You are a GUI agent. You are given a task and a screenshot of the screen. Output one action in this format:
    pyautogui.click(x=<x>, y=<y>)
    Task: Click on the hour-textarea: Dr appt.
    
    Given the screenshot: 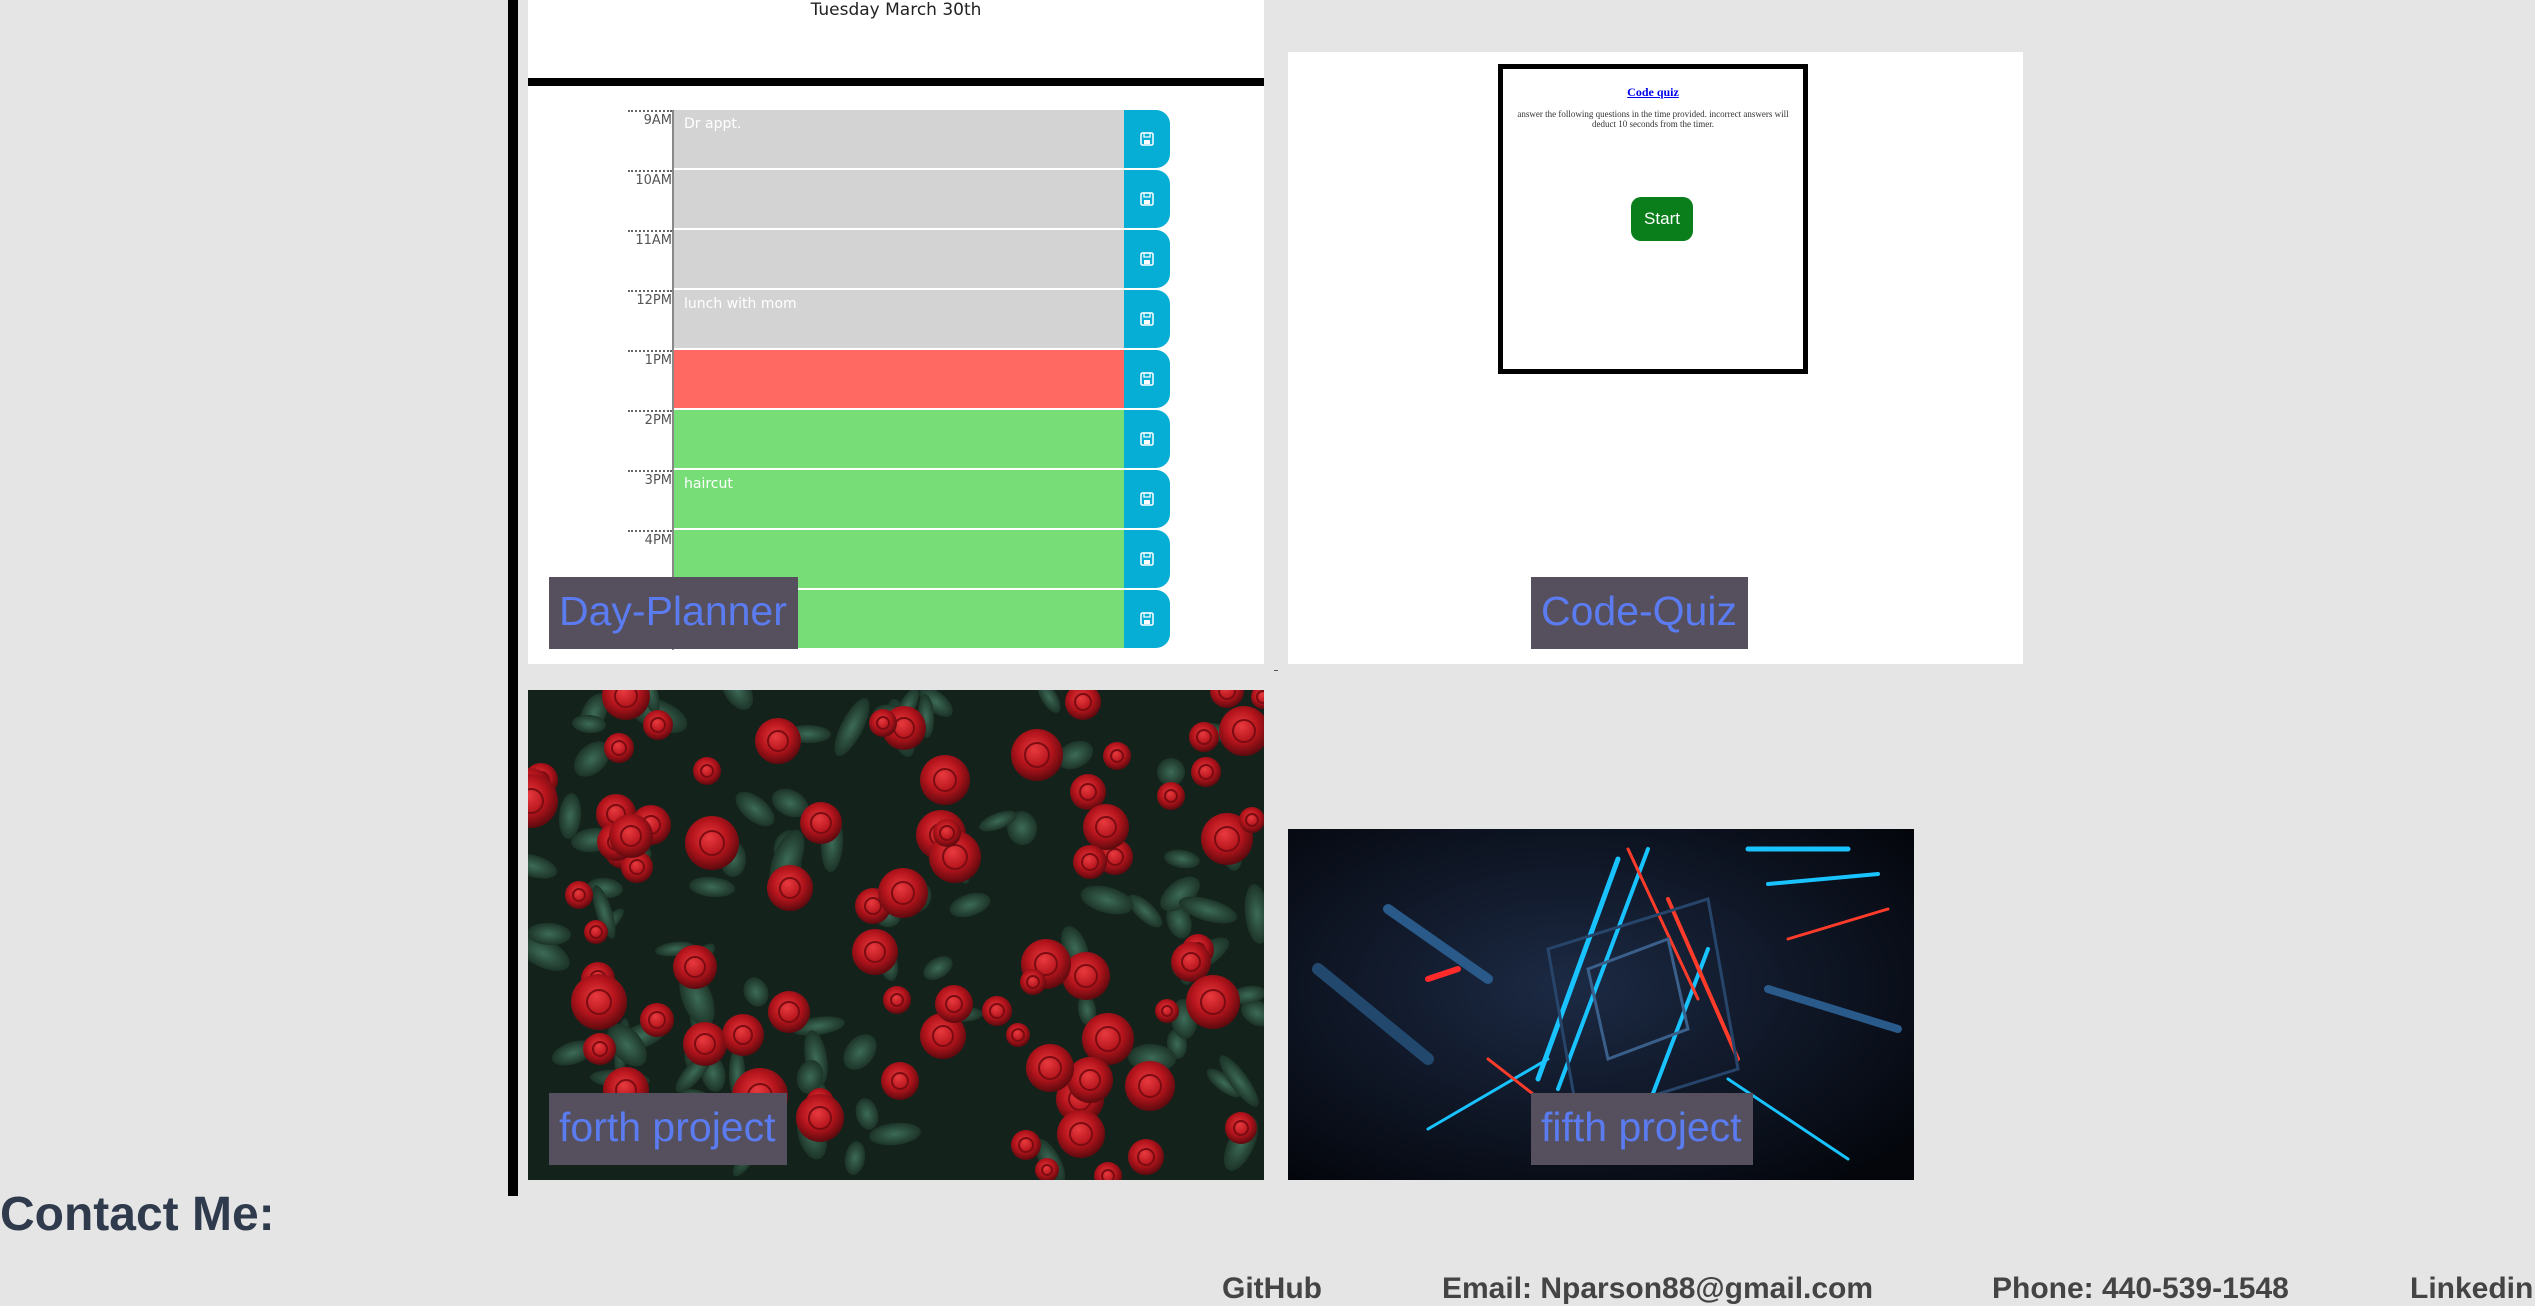 What is the action you would take?
    pyautogui.click(x=899, y=140)
    